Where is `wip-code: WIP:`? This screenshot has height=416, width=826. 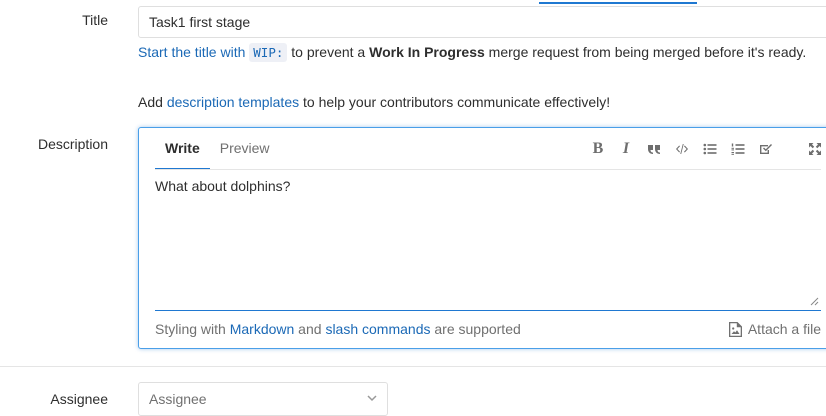
wip-code: WIP: is located at coordinates (268, 52).